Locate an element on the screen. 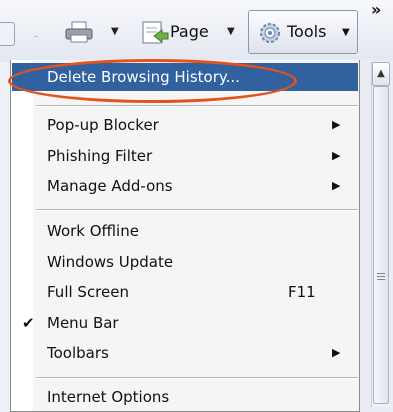 The image size is (393, 412). partial-toolbar-icon is located at coordinates (7, 34).